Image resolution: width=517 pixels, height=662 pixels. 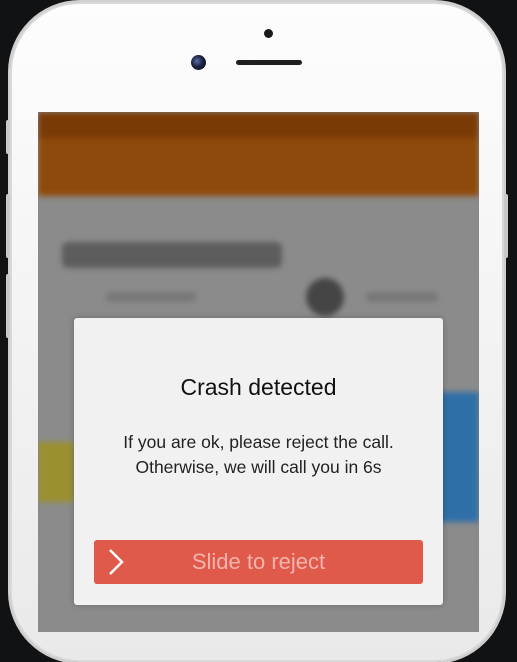 What do you see at coordinates (258, 125) in the screenshot?
I see `status-bar` at bounding box center [258, 125].